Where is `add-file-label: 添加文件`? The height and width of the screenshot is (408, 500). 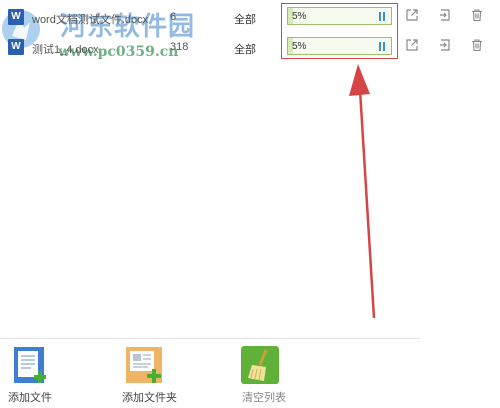
add-file-label: 添加文件 is located at coordinates (30, 398).